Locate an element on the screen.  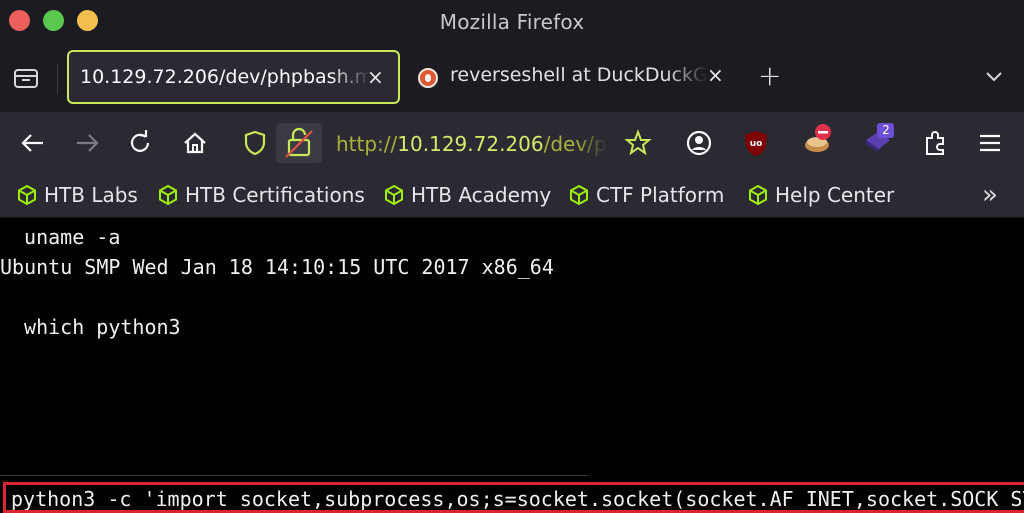
bookmark-htb-labs: HTB Labs is located at coordinates (78, 196).